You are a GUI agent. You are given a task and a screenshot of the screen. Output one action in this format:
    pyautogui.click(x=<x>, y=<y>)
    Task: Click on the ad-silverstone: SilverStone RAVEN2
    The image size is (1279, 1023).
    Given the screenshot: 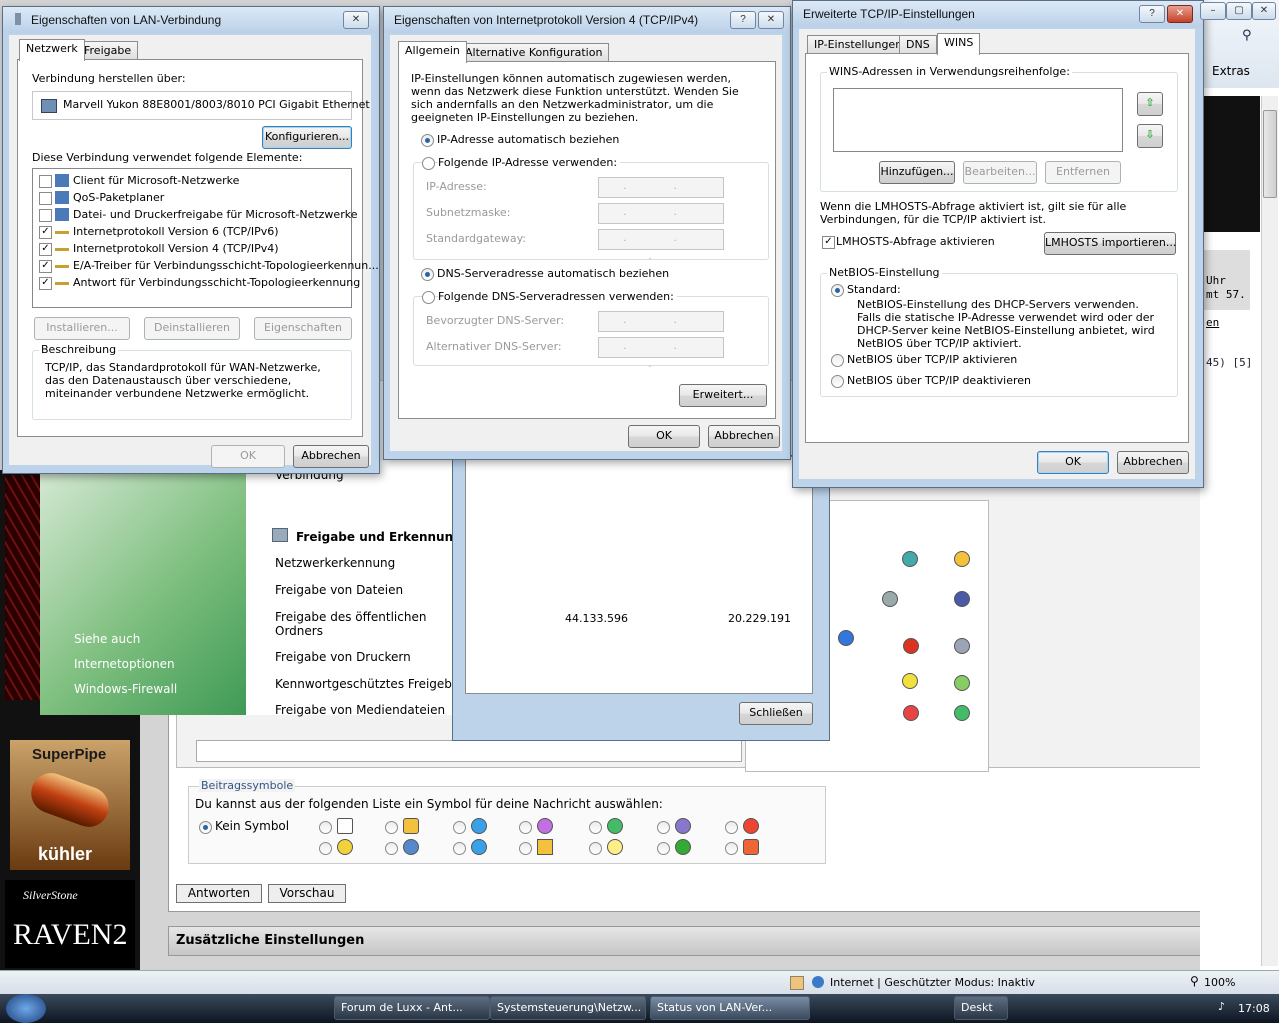 What is the action you would take?
    pyautogui.click(x=70, y=924)
    